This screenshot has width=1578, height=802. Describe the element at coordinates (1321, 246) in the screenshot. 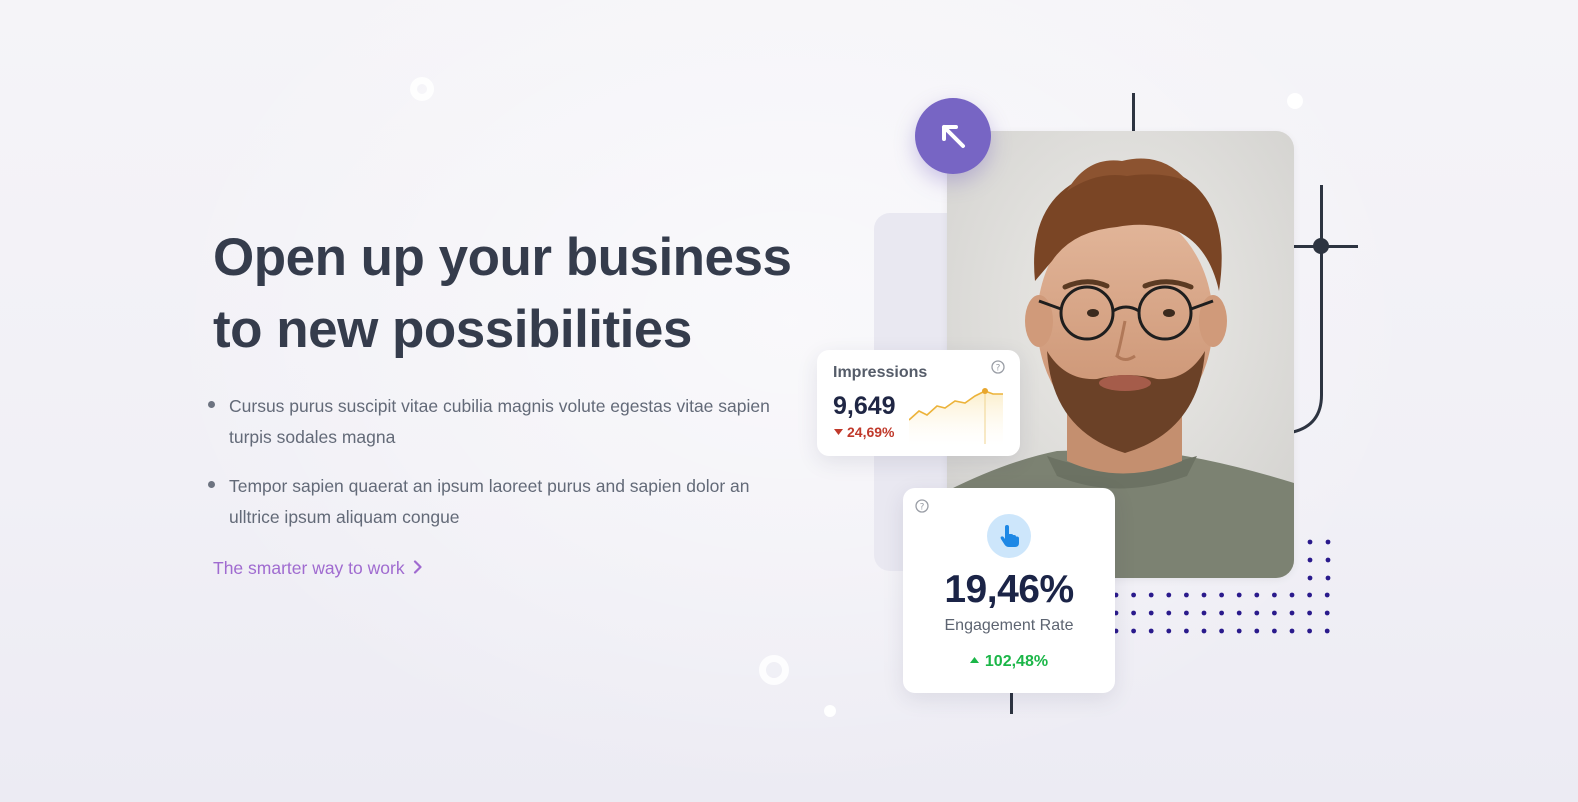

I see `decorative-node` at that location.